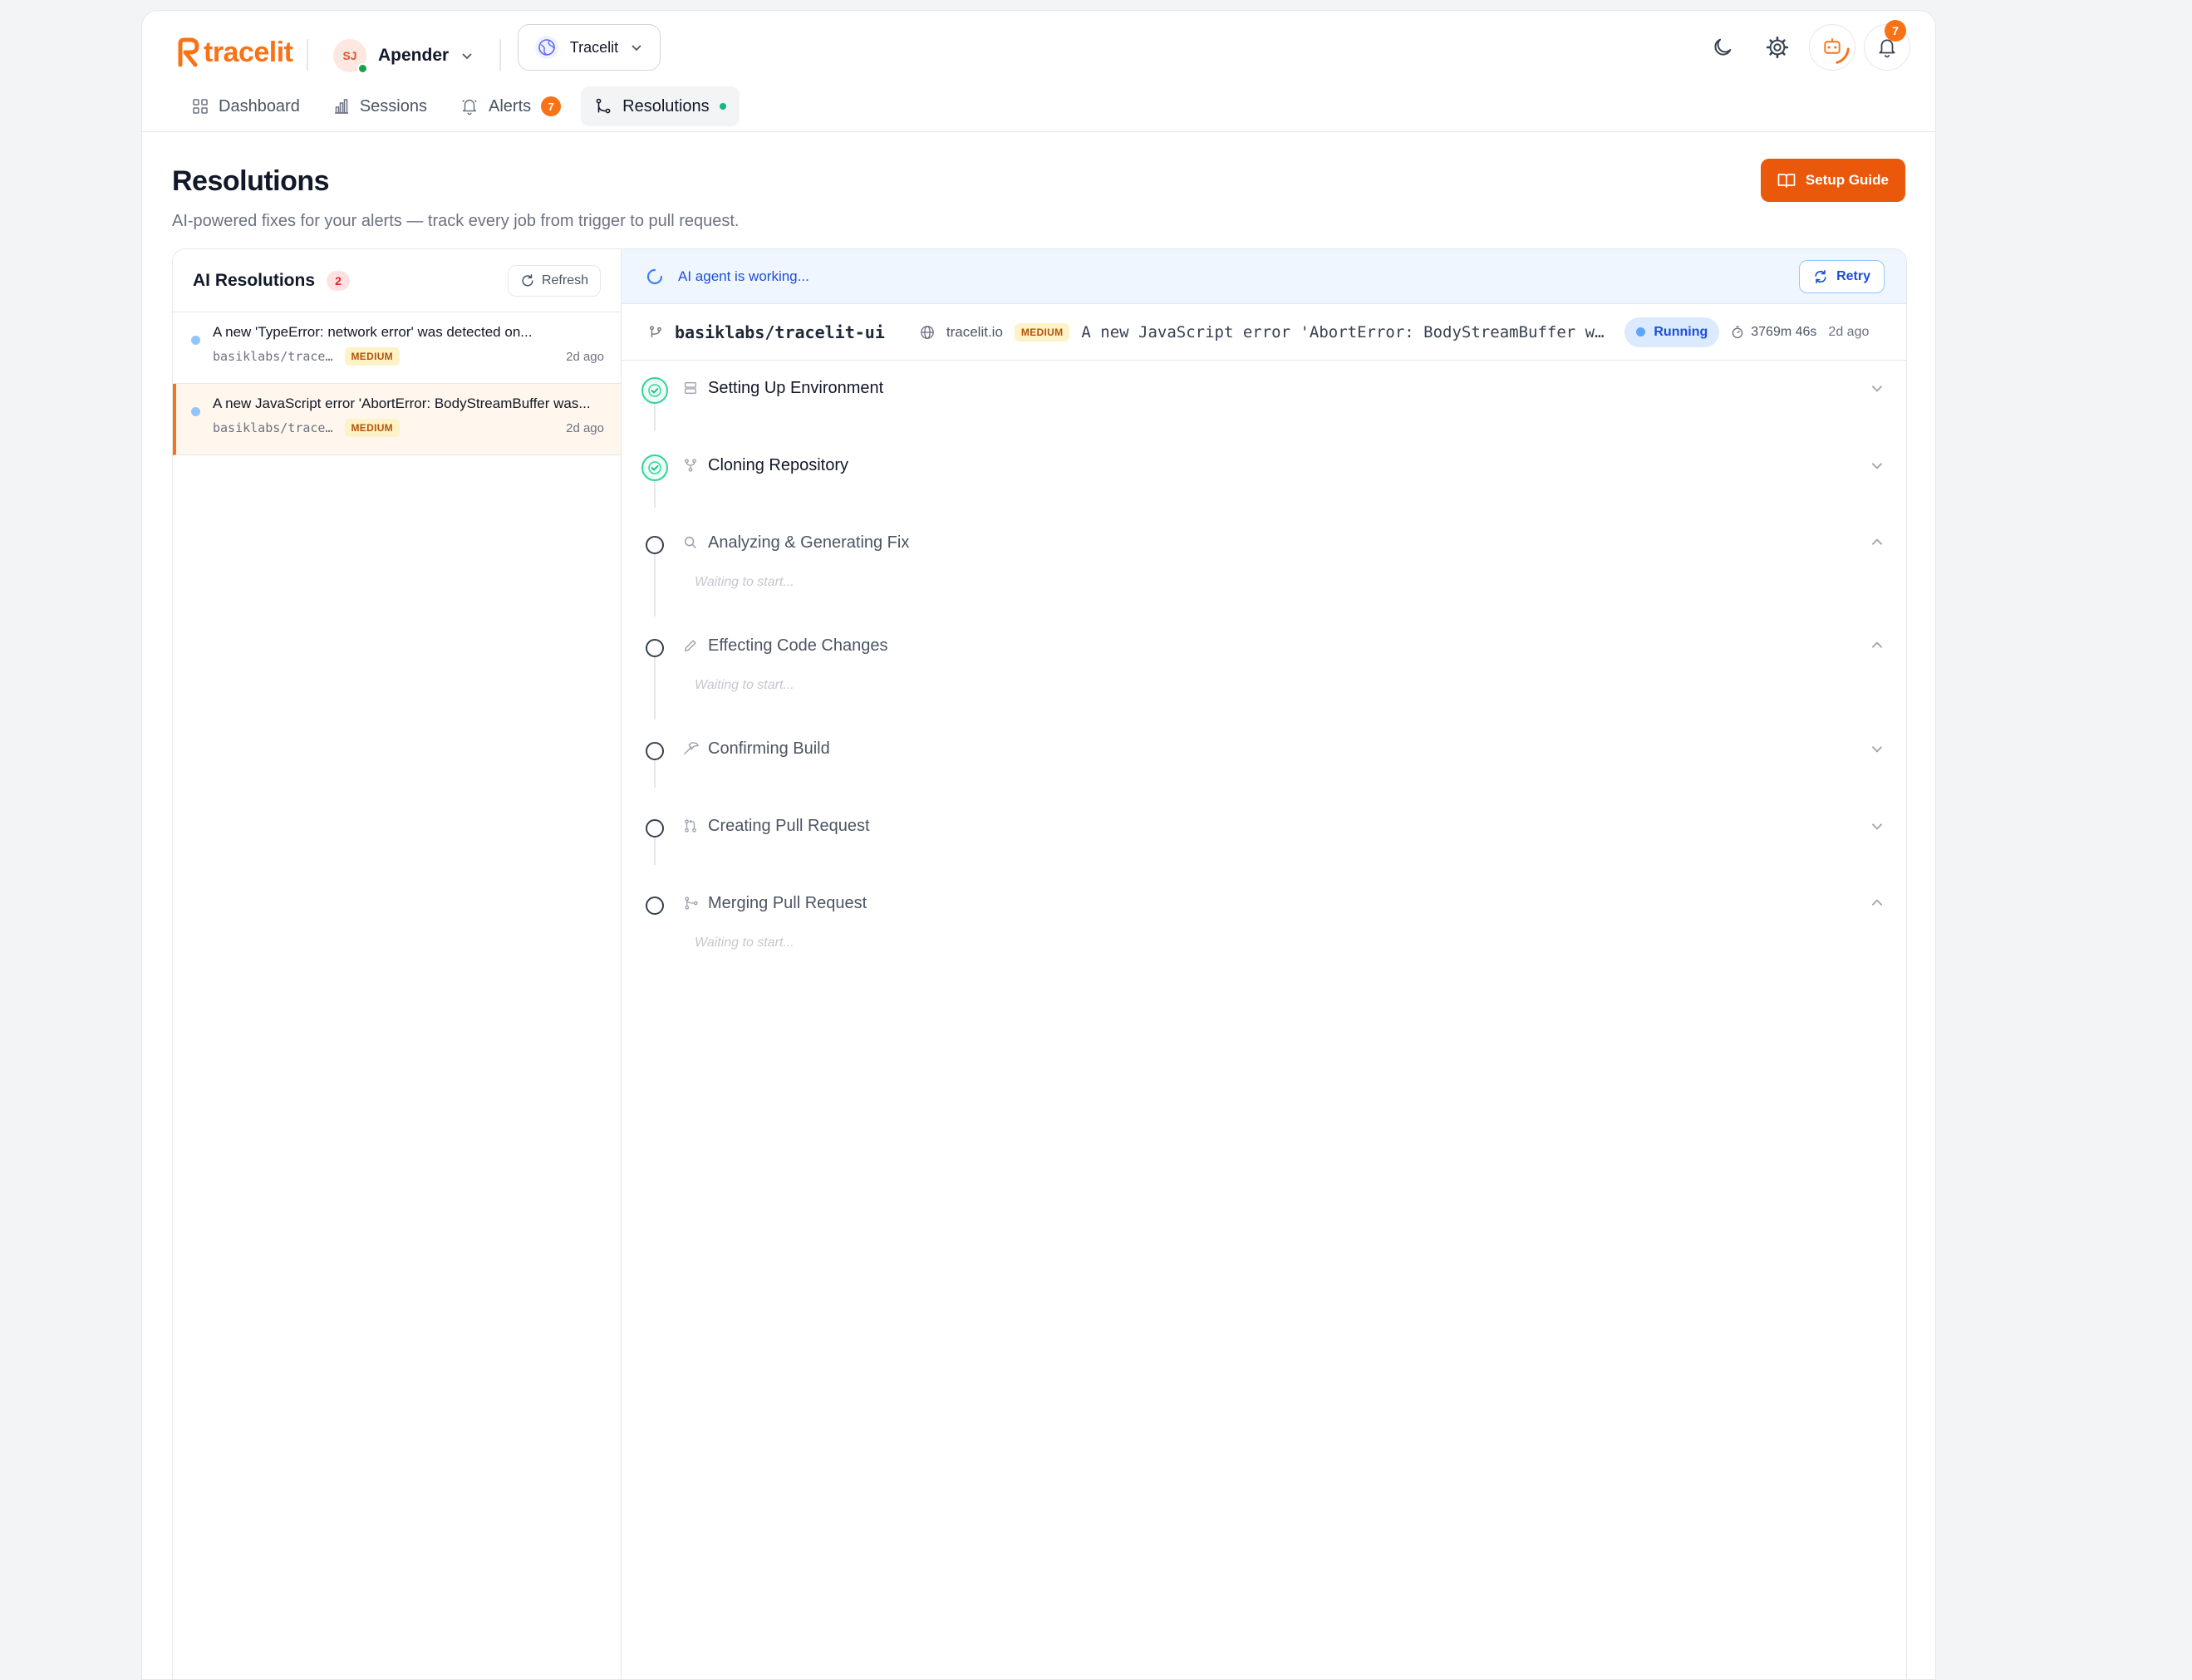 This screenshot has width=2192, height=1680. What do you see at coordinates (809, 542) in the screenshot?
I see `step-name: Analyzing & Generating Fix` at bounding box center [809, 542].